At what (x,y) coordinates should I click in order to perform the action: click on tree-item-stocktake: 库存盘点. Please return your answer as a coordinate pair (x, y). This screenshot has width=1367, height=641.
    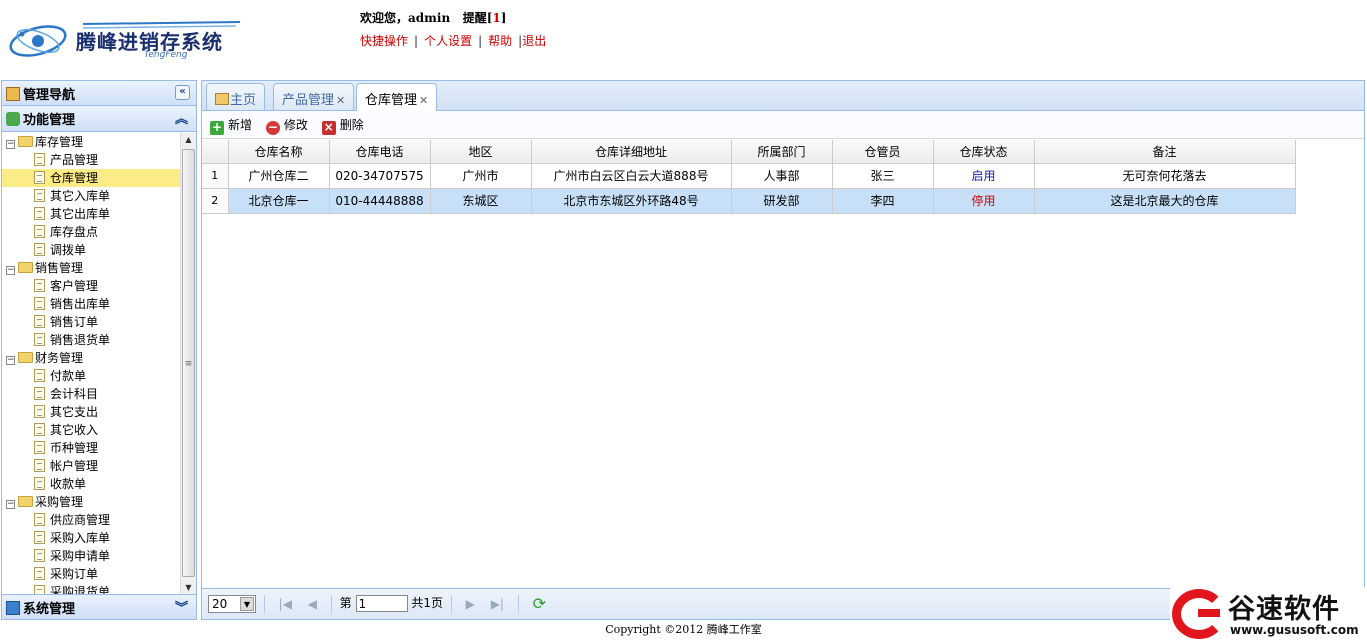
    Looking at the image, I should click on (91, 232).